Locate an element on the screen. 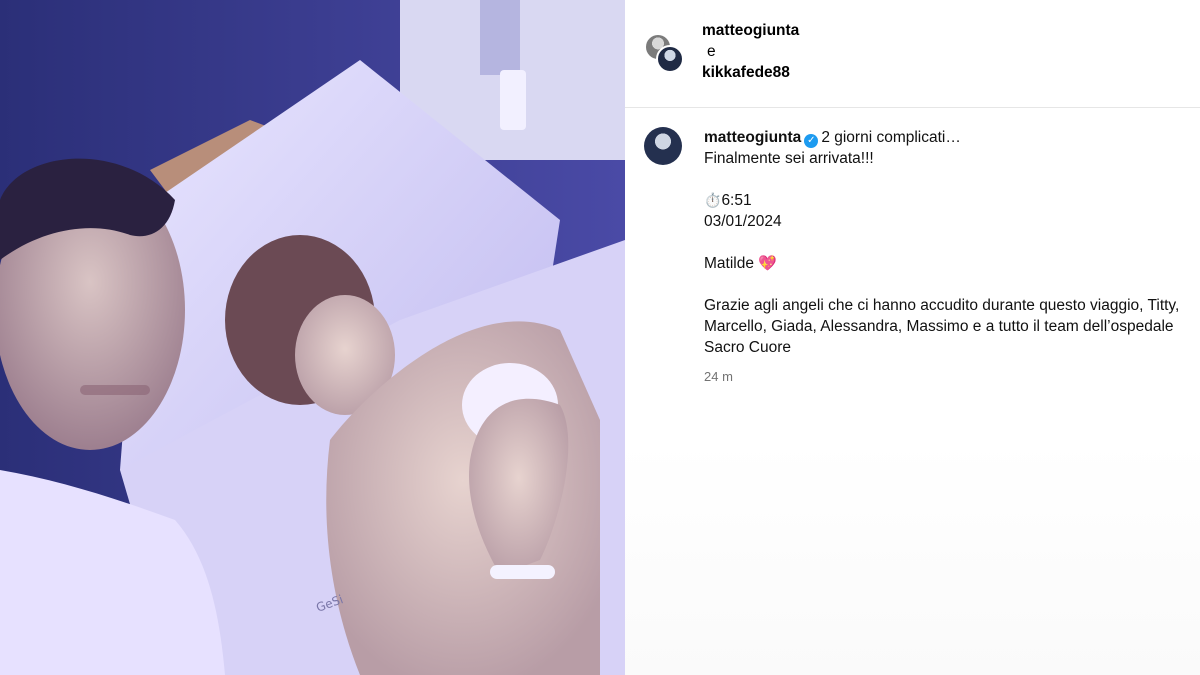  post-time-ago: 24 m is located at coordinates (944, 376).